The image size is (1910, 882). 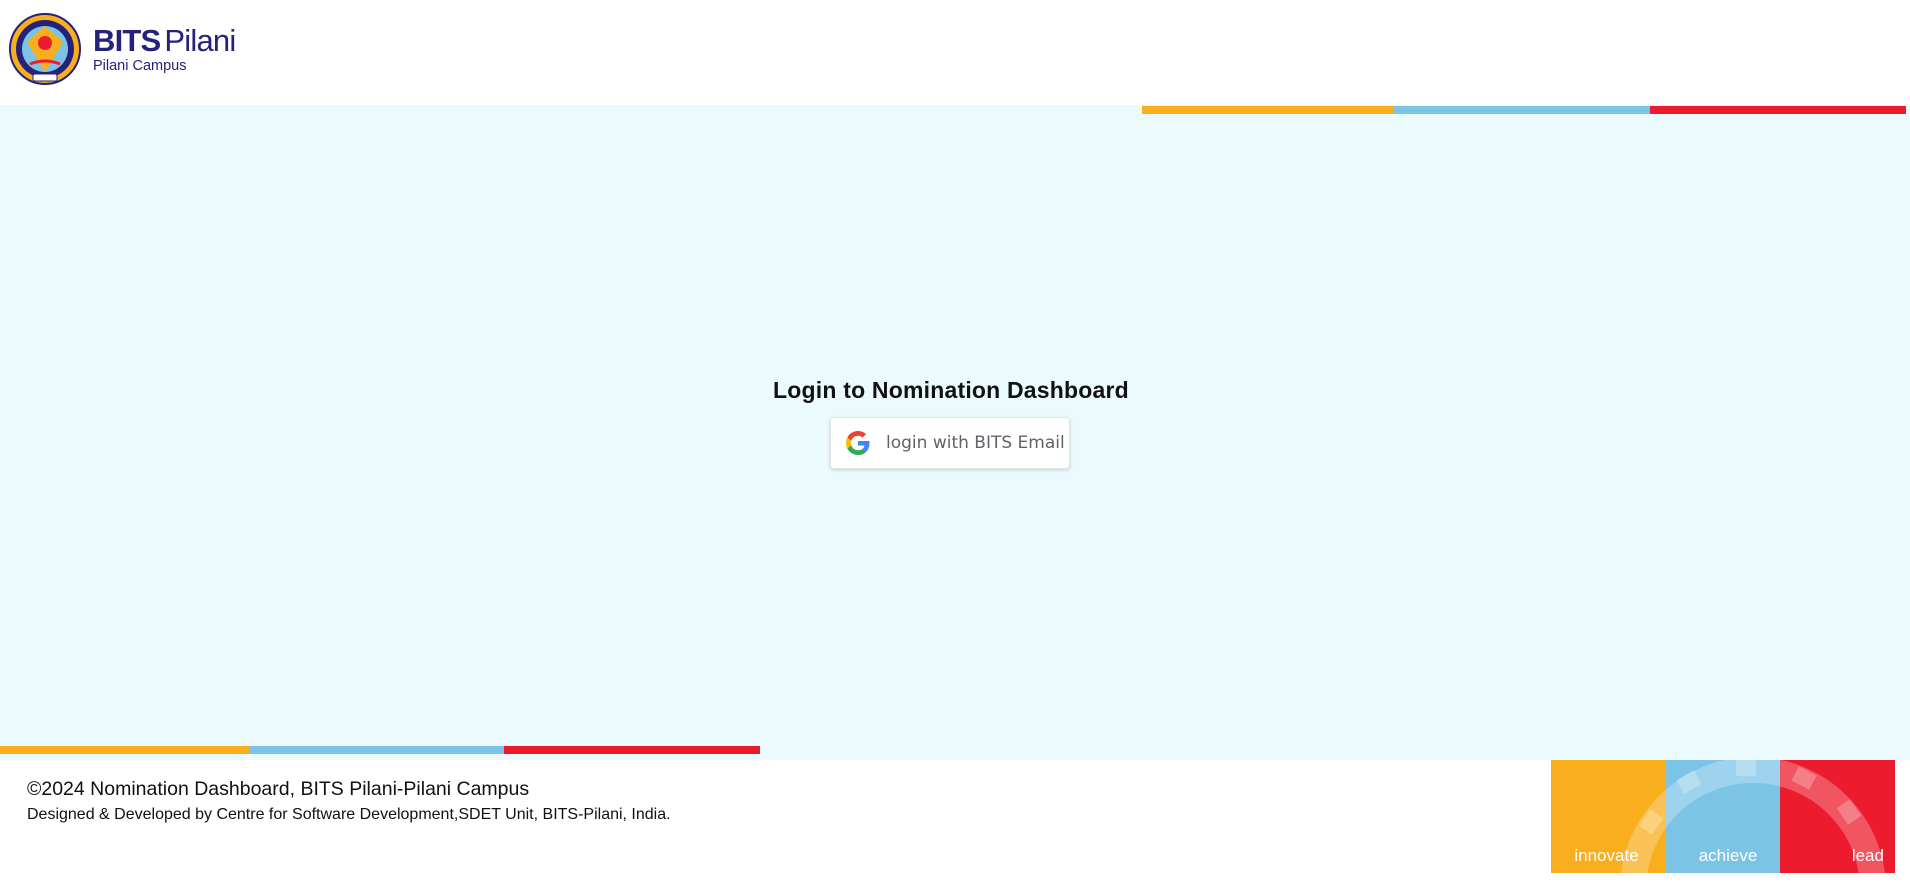 I want to click on google-g-icon, so click(x=858, y=443).